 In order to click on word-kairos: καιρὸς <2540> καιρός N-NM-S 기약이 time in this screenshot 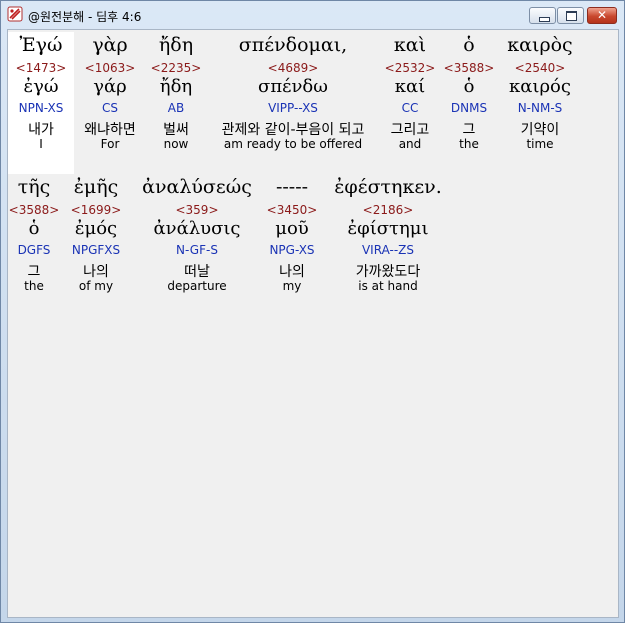, I will do `click(540, 103)`.